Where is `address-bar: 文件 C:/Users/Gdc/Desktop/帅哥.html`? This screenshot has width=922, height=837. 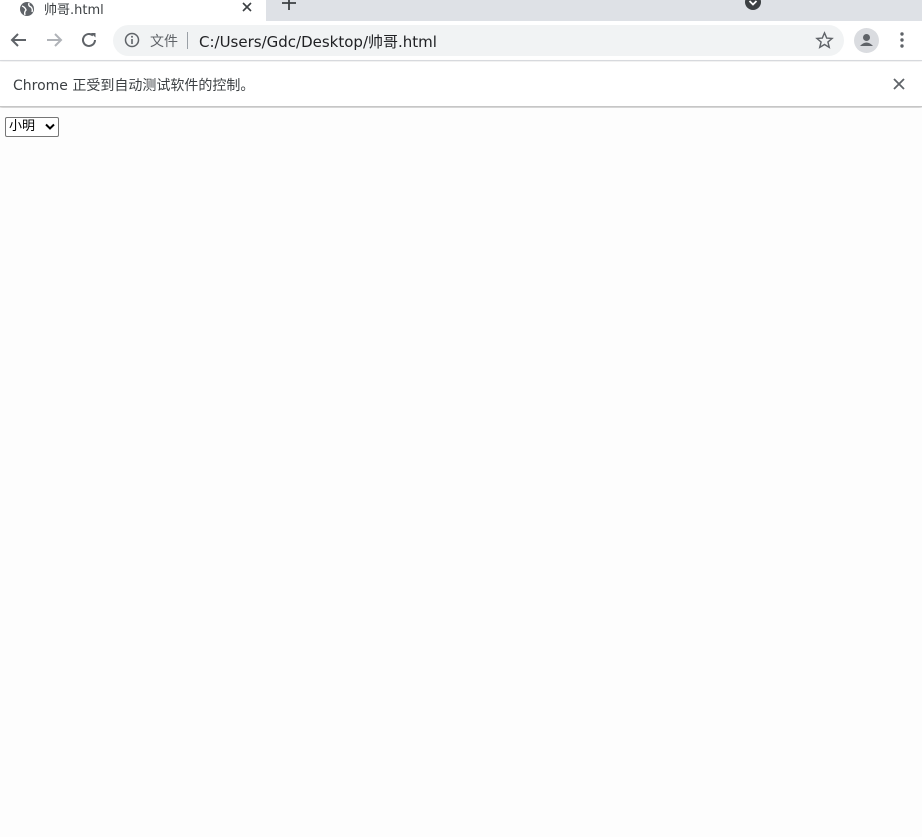
address-bar: 文件 C:/Users/Gdc/Desktop/帅哥.html is located at coordinates (478, 40).